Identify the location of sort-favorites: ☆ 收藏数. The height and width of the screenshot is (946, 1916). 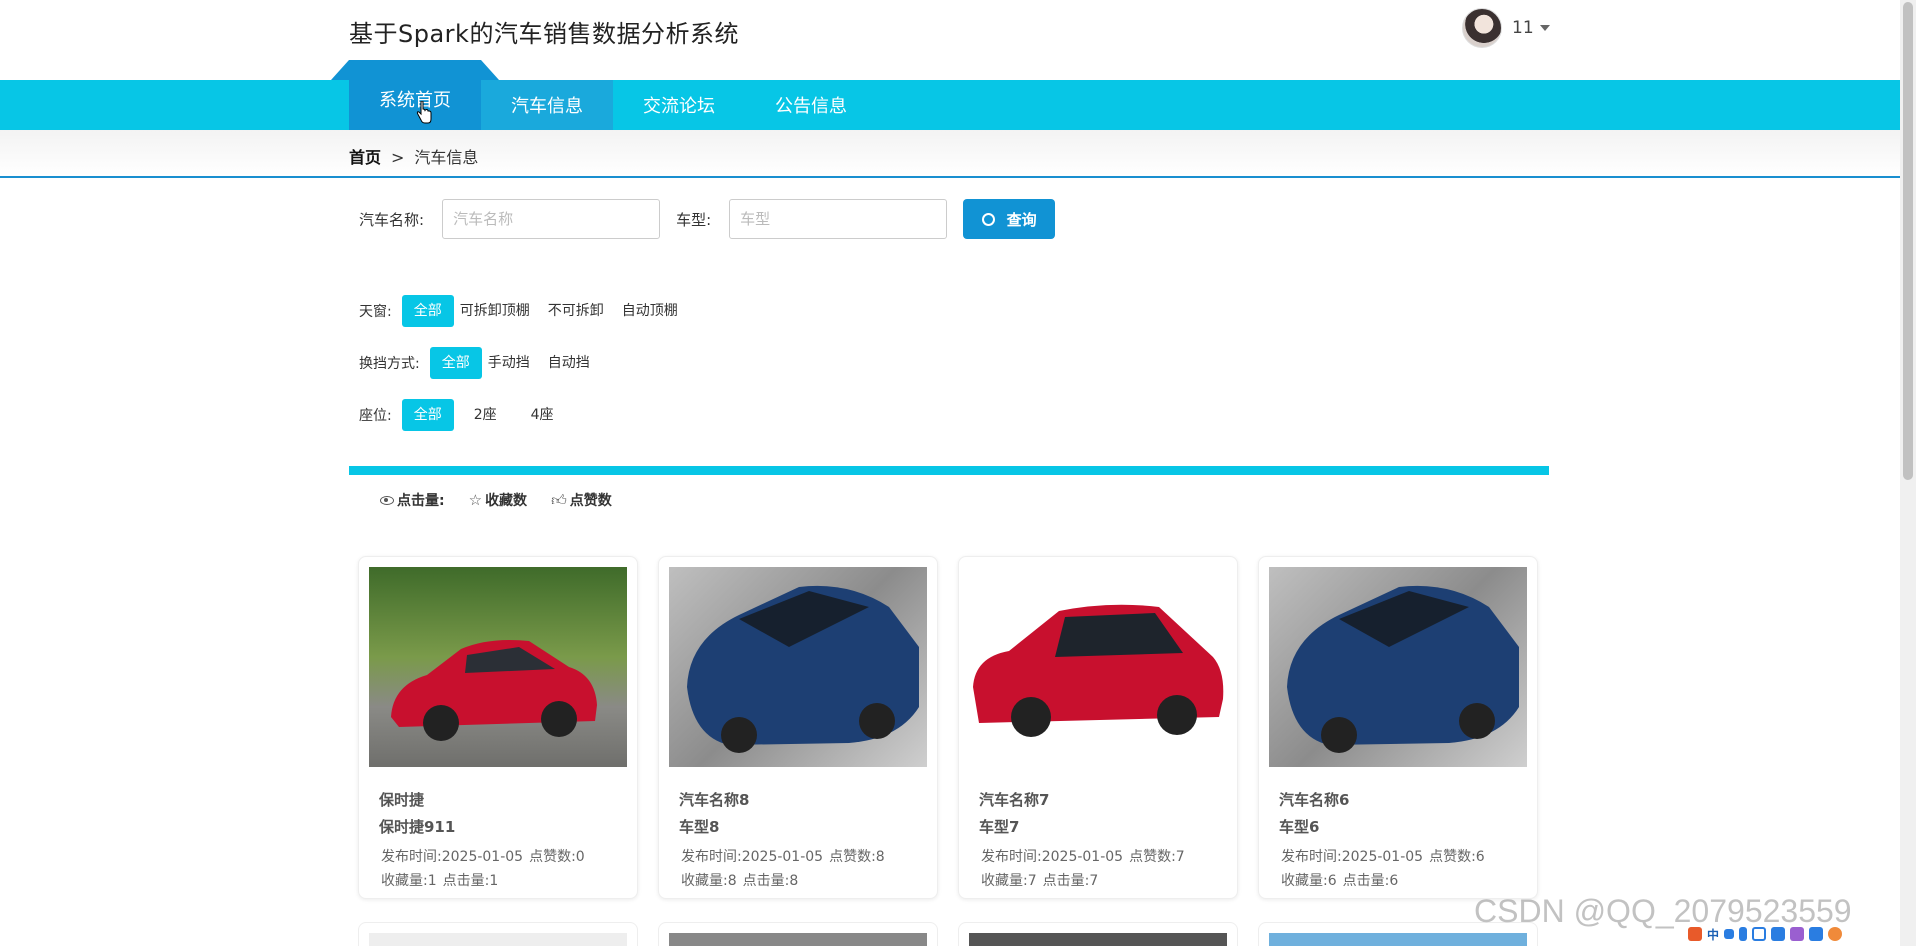
(498, 500).